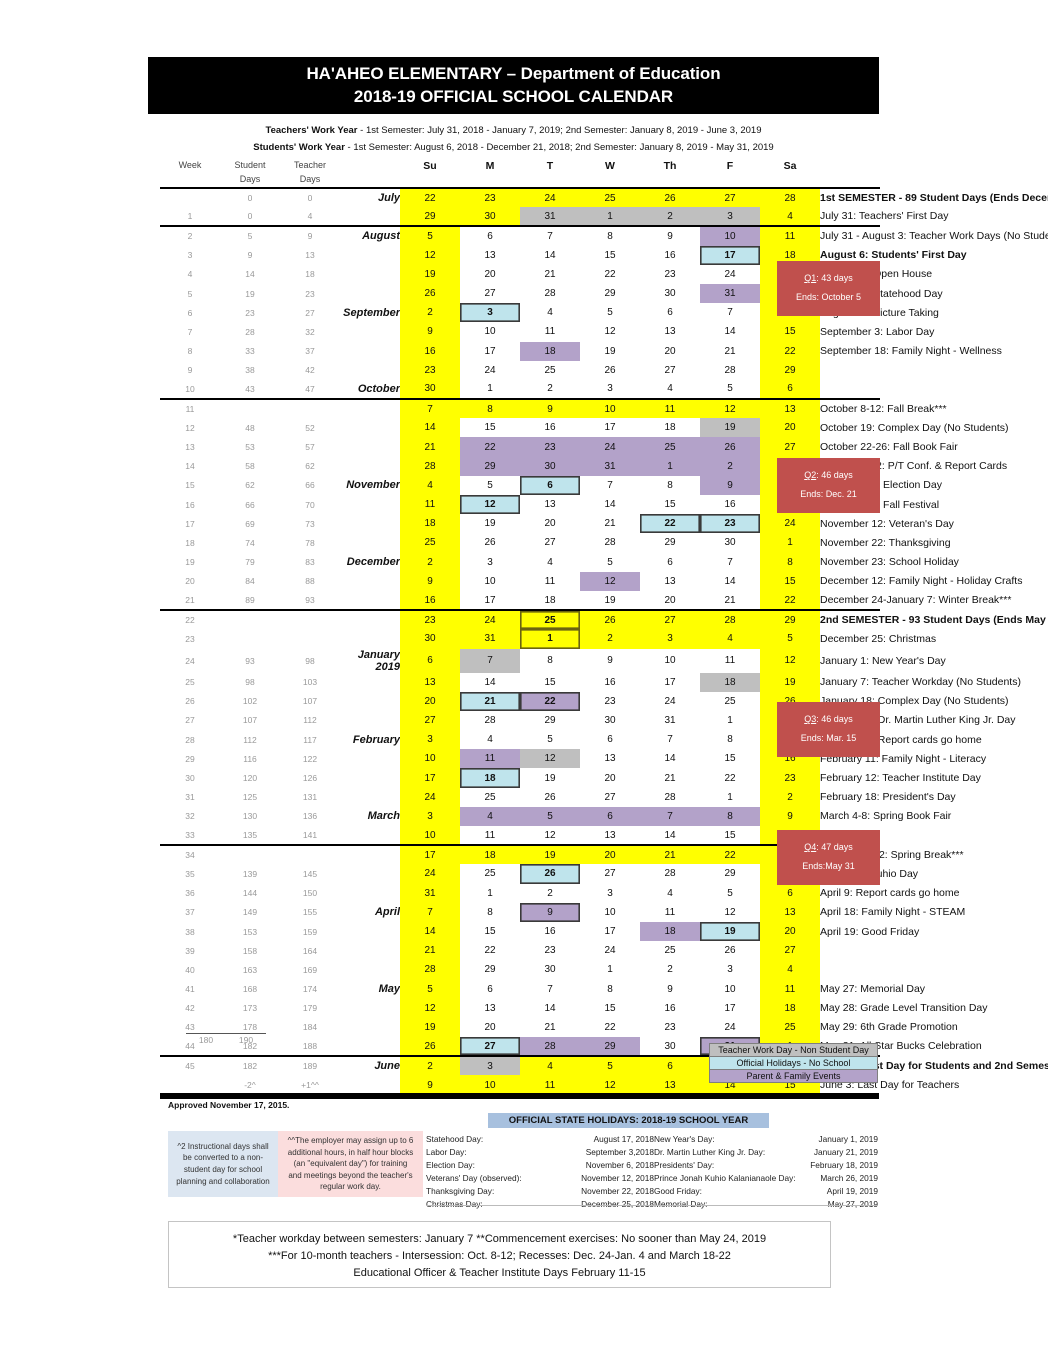 This screenshot has height=1351, width=1048. Describe the element at coordinates (610, 778) in the screenshot. I see `day-cell: 20` at that location.